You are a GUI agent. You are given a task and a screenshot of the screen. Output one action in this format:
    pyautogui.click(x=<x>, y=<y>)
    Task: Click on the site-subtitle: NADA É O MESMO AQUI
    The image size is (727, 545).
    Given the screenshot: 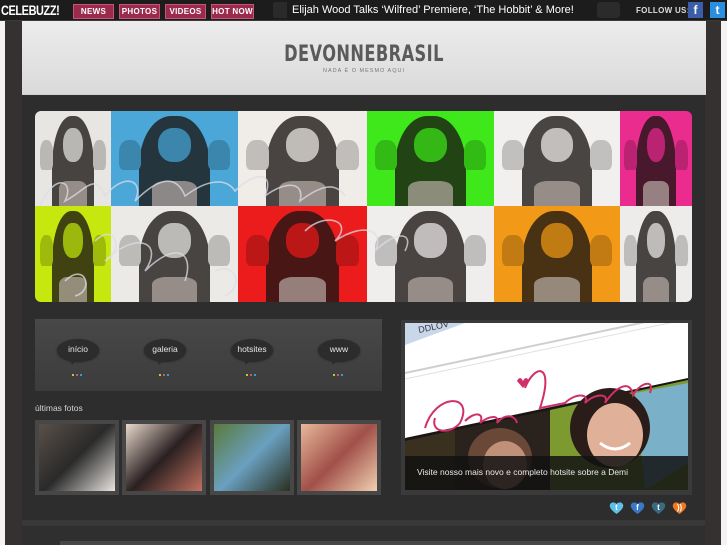 What is the action you would take?
    pyautogui.click(x=364, y=71)
    